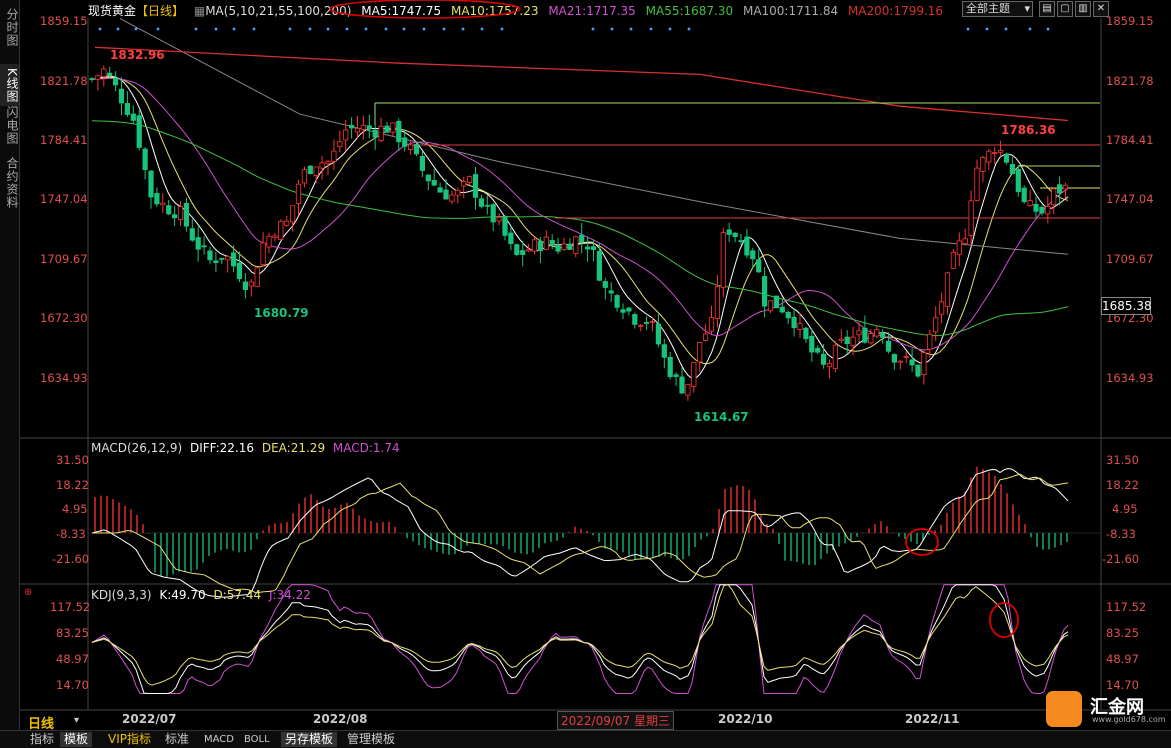 The width and height of the screenshot is (1171, 748). I want to click on macd-name: MACD(26,12,9), so click(136, 448).